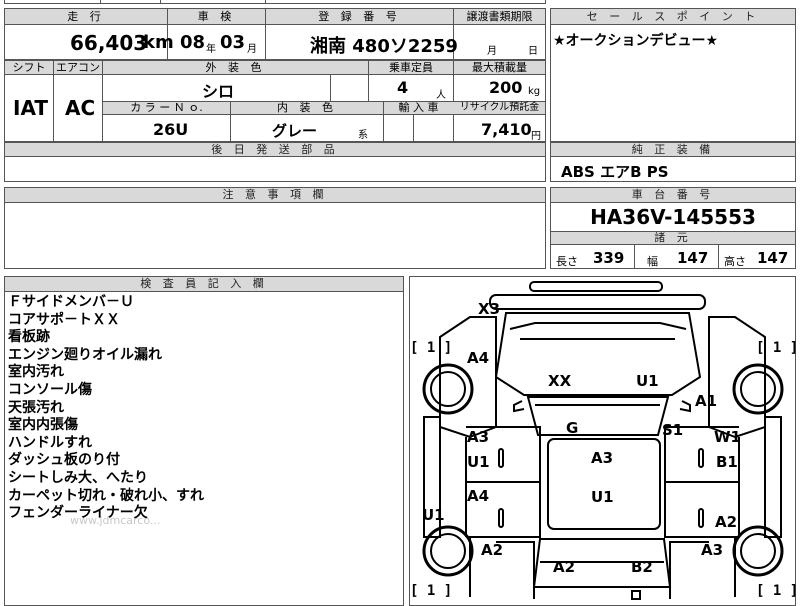  What do you see at coordinates (492, 51) in the screenshot?
I see `transfer-month-unit: 月` at bounding box center [492, 51].